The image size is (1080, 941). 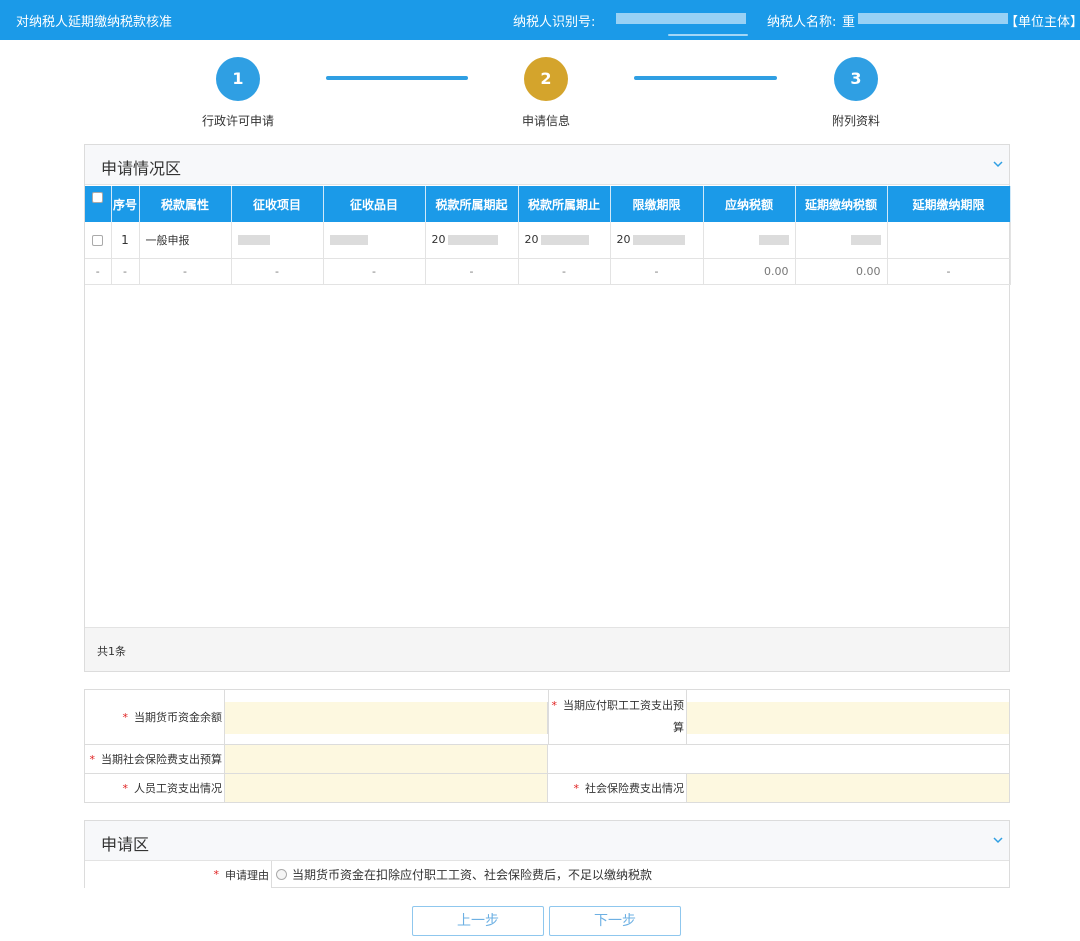 I want to click on step-3-circle: 3, so click(x=856, y=79).